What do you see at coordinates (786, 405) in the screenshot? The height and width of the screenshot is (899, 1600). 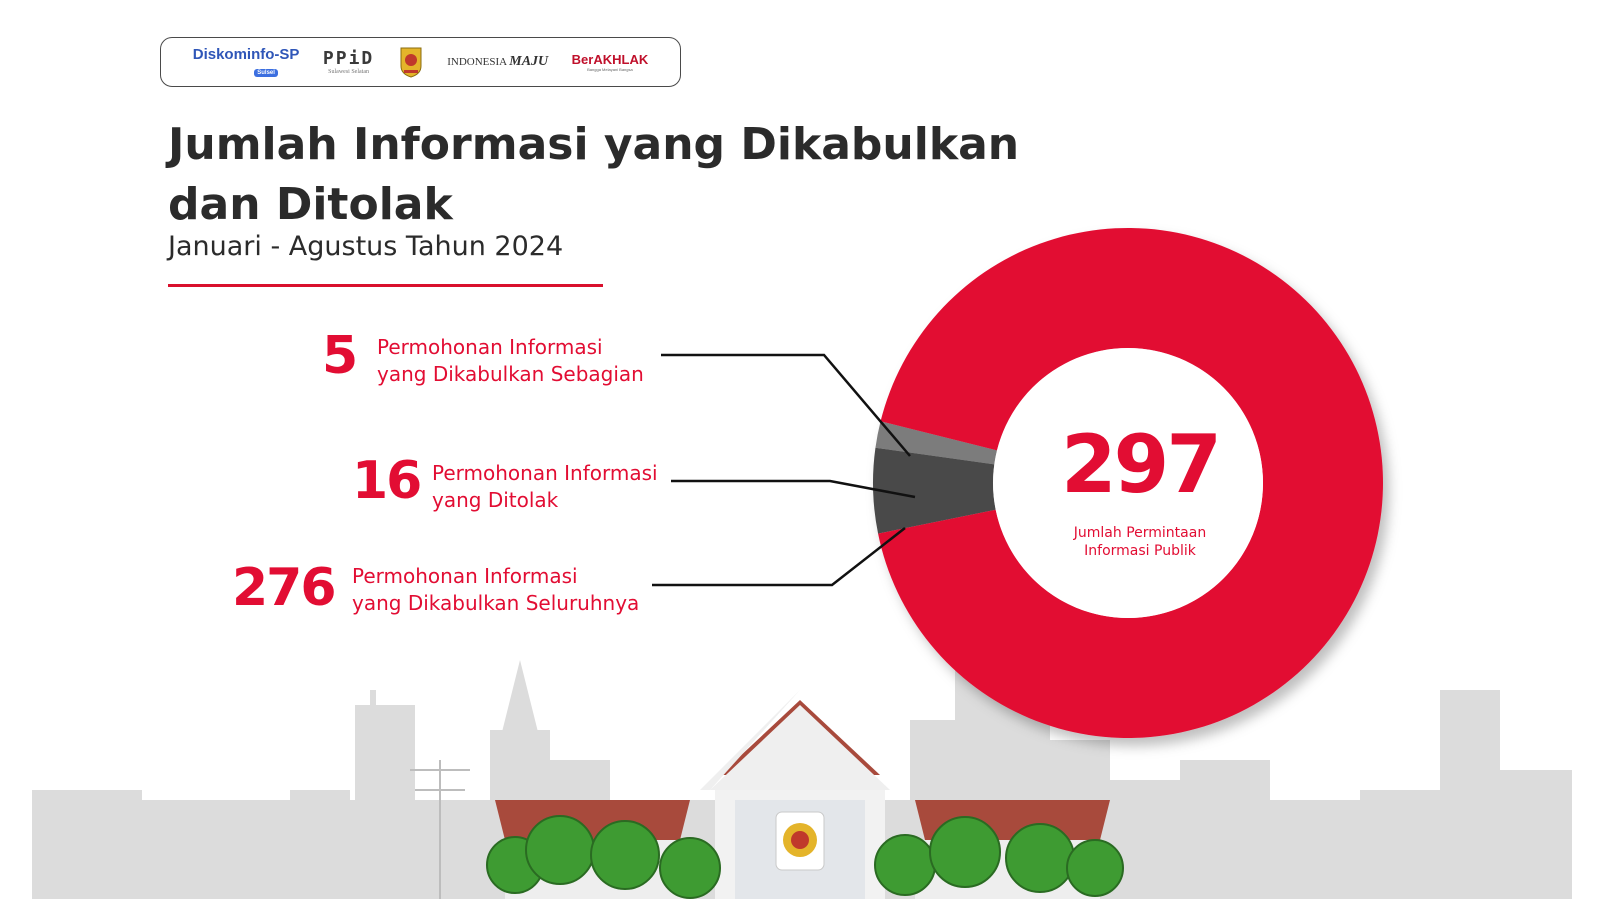 I see `leader-partial` at bounding box center [786, 405].